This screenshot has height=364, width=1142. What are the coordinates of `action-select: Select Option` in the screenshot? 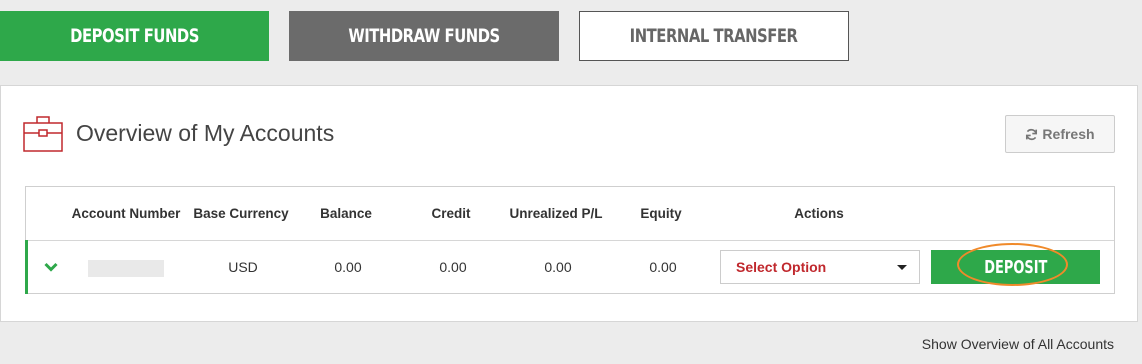 It's located at (820, 267).